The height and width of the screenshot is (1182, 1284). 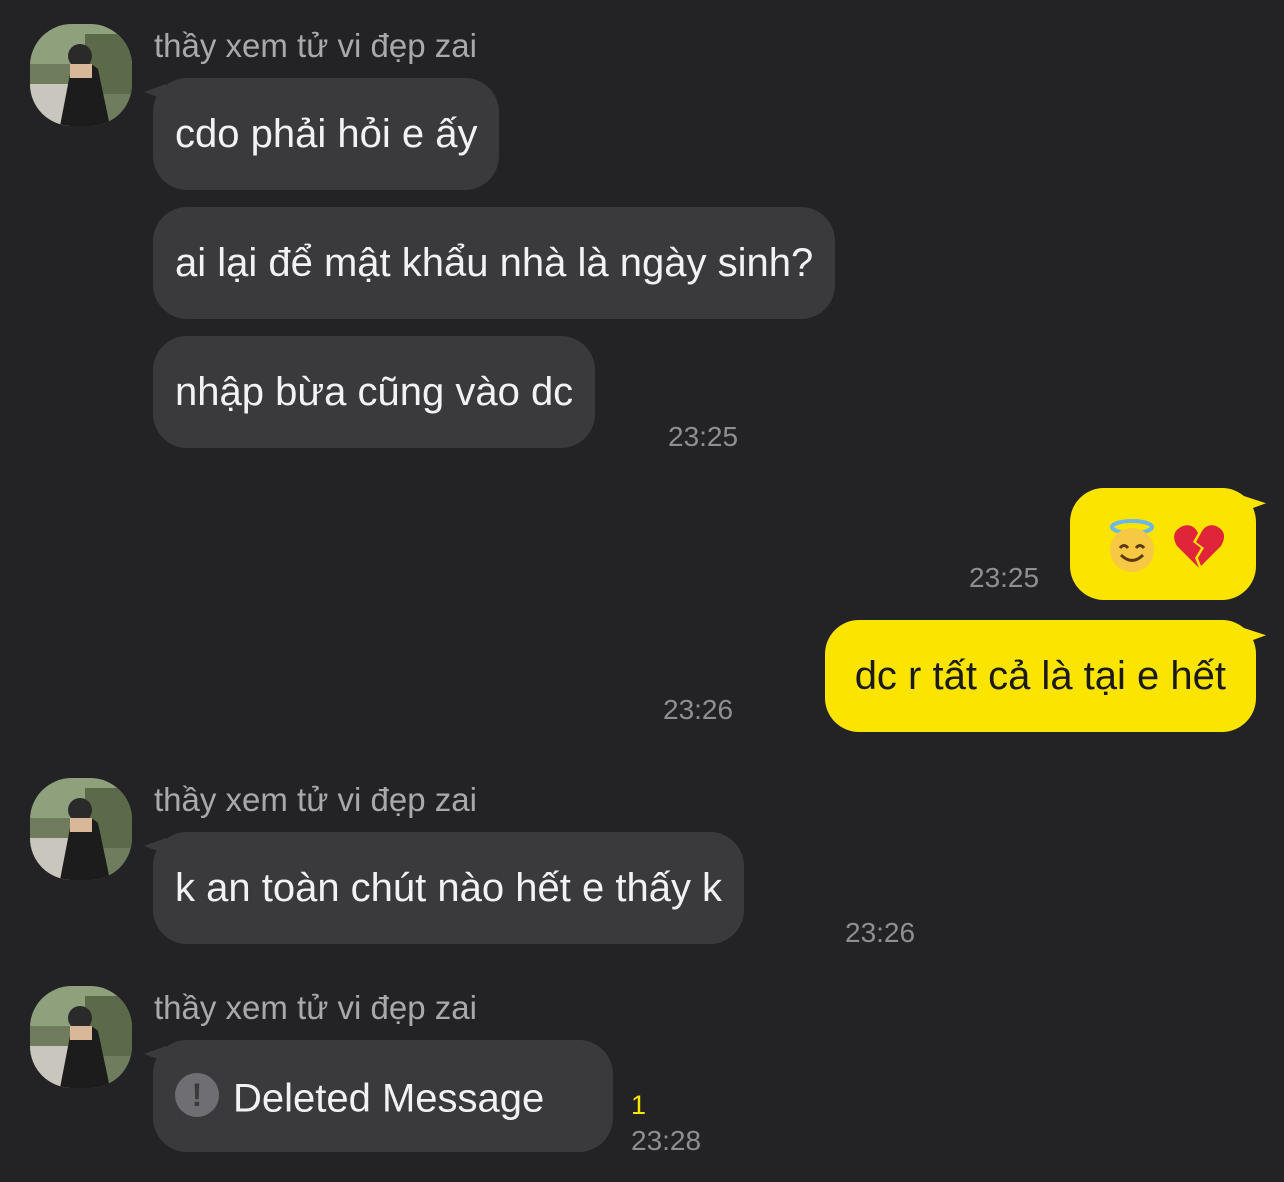 I want to click on deleted-message-label: Deleted Message, so click(x=389, y=1098).